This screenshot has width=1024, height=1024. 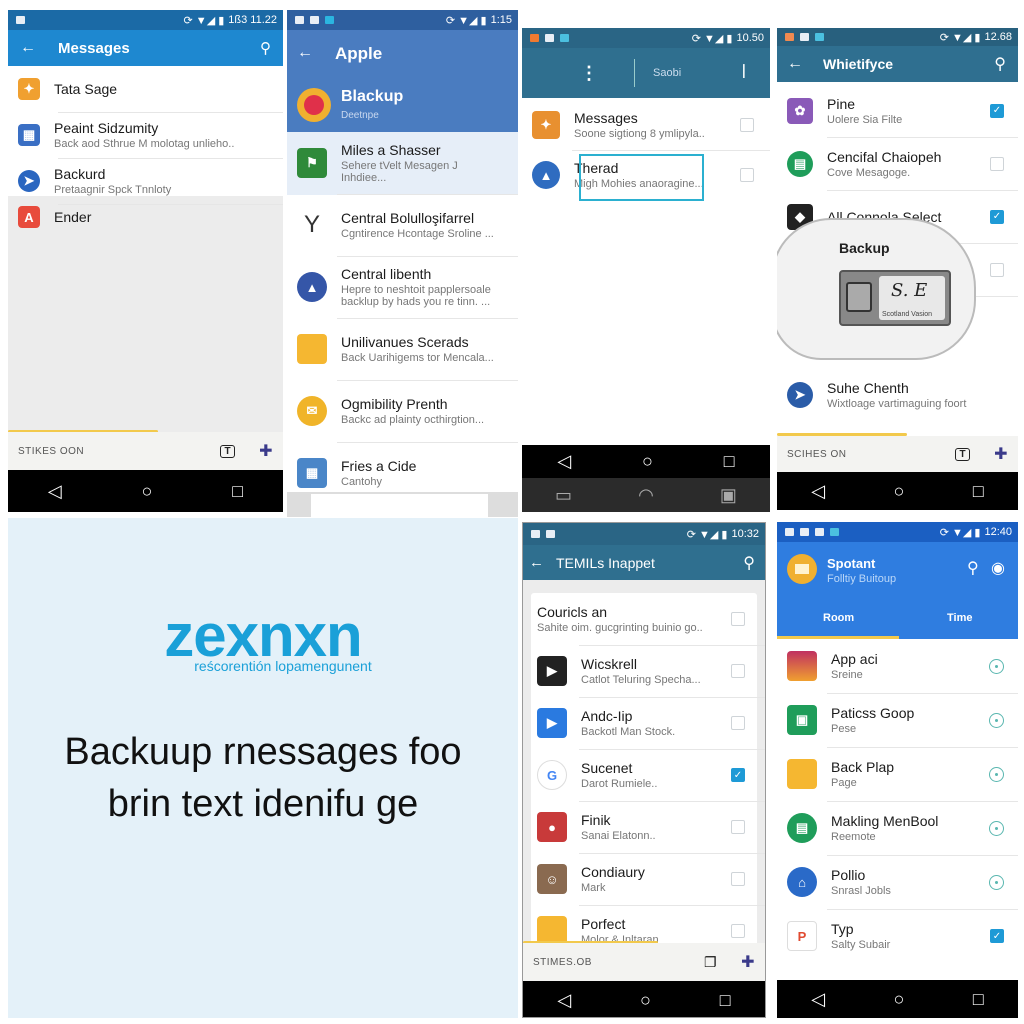 What do you see at coordinates (897, 774) in the screenshot?
I see `list-item: Back Plap Page` at bounding box center [897, 774].